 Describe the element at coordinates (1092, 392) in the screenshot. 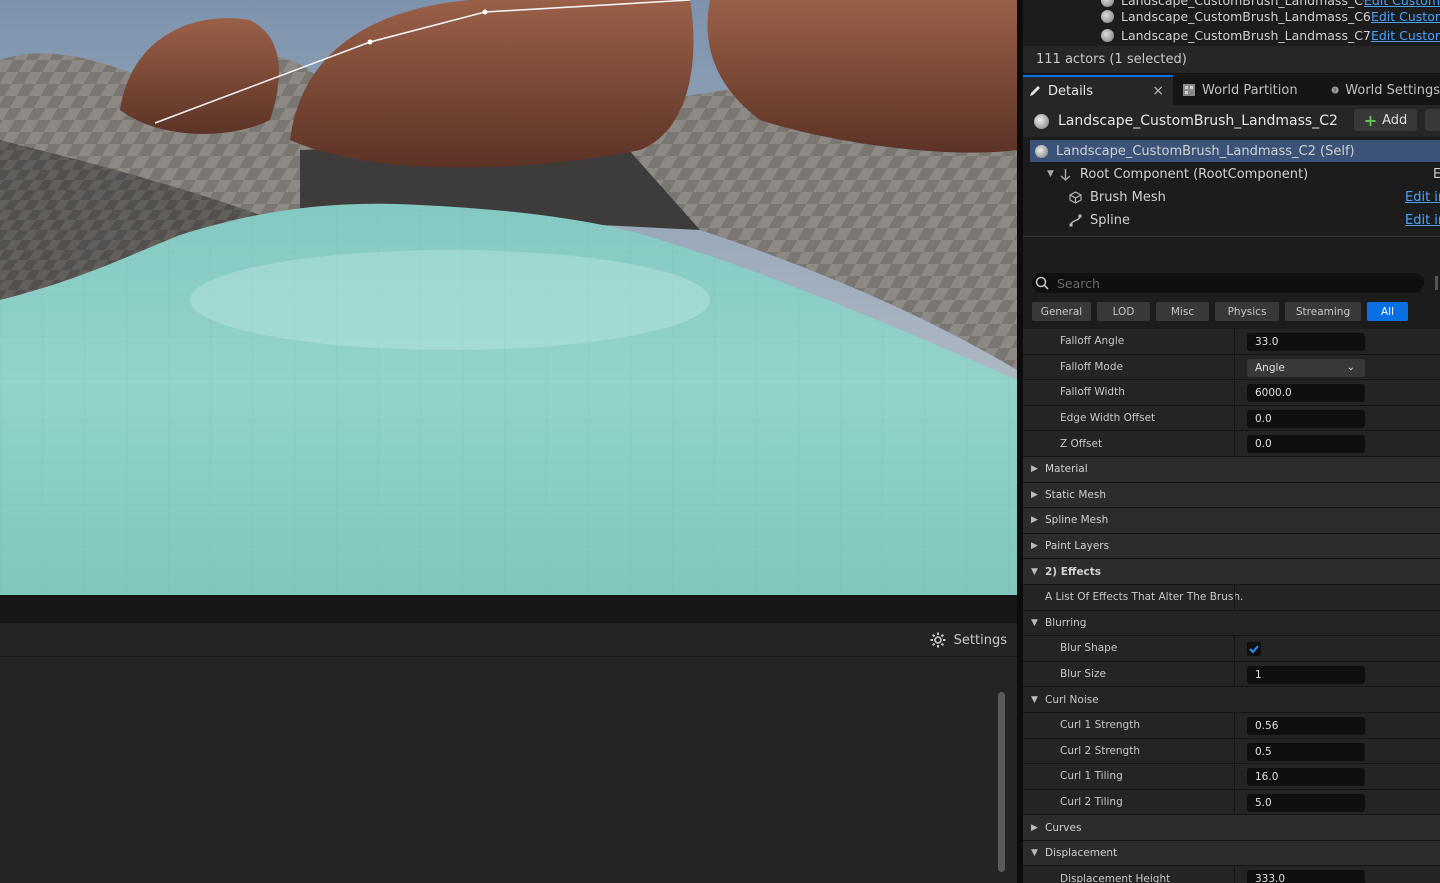

I see `prop-name: Falloff Width` at that location.